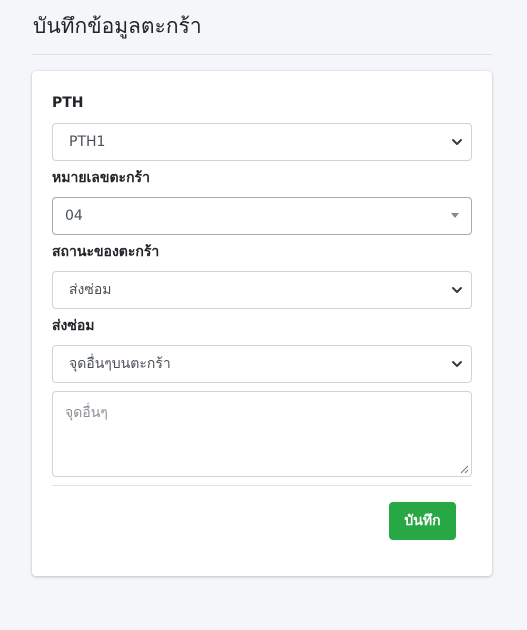  Describe the element at coordinates (262, 54) in the screenshot. I see `title-divider` at that location.